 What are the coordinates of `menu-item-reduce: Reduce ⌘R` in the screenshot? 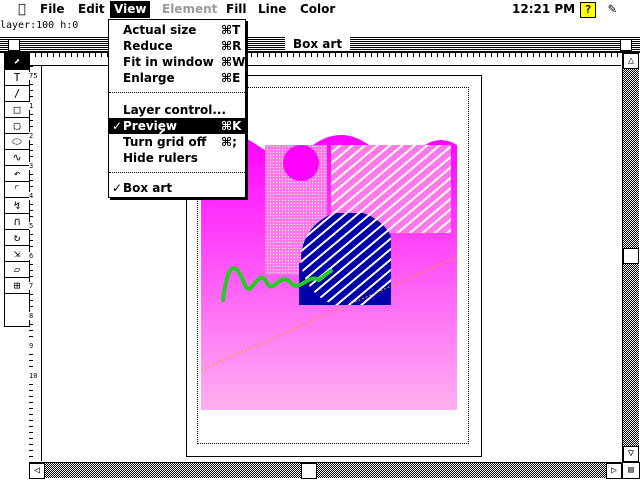 It's located at (177, 46).